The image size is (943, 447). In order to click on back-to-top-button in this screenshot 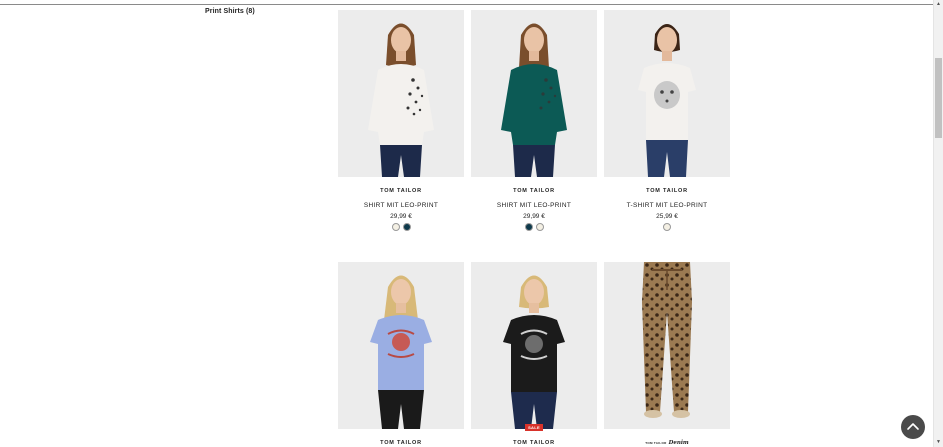, I will do `click(913, 427)`.